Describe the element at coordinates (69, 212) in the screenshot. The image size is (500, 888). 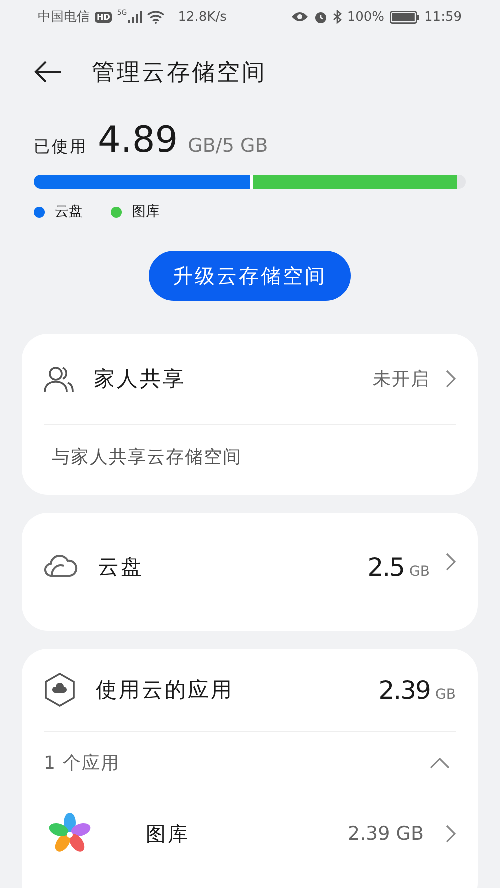
I see `legend-label: 云盘` at that location.